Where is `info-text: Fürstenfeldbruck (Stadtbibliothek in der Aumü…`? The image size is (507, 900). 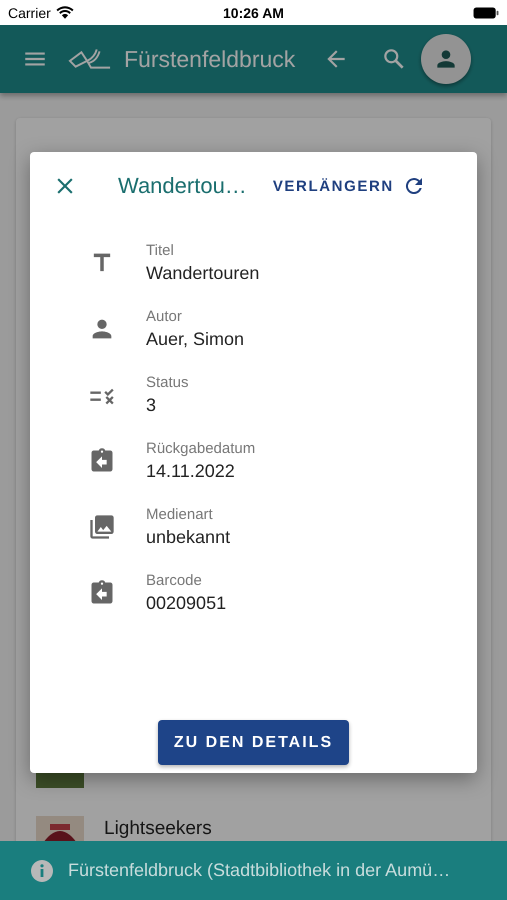
info-text: Fürstenfeldbruck (Stadtbibliothek in der Aumü… is located at coordinates (259, 870).